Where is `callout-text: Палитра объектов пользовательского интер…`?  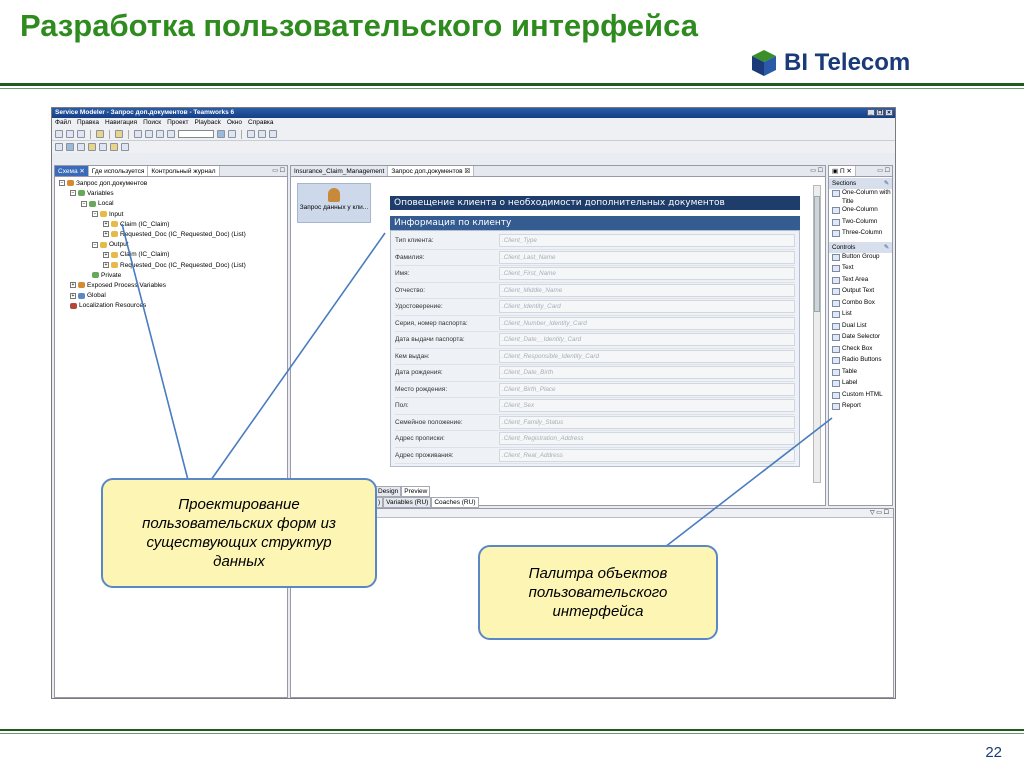 callout-text: Палитра объектов пользовательского интер… is located at coordinates (598, 592).